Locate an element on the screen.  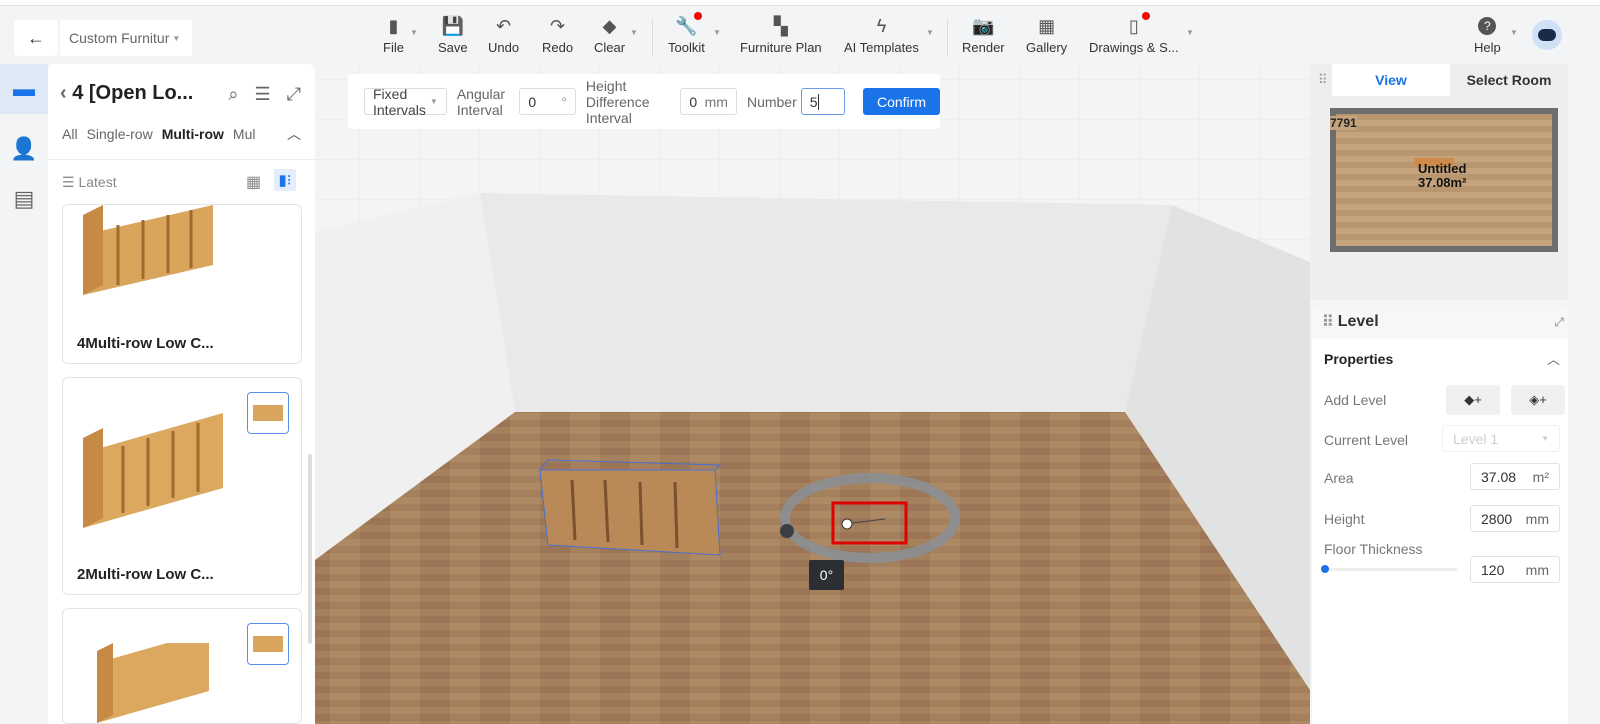
project-name: Custom Furnitur is located at coordinates (119, 38).